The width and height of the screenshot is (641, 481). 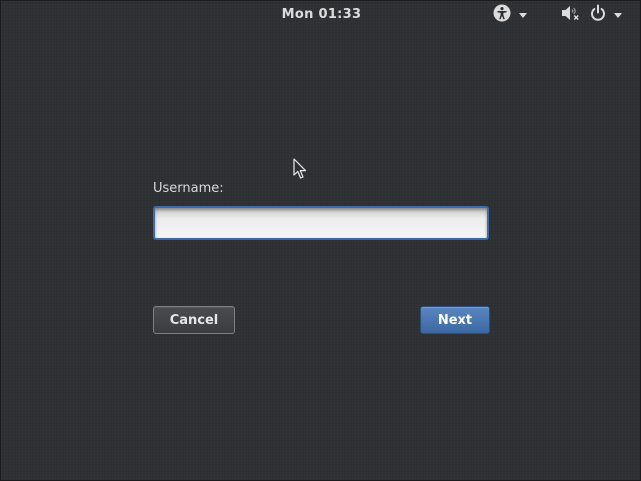 I want to click on cancel-button: Cancel, so click(x=194, y=320).